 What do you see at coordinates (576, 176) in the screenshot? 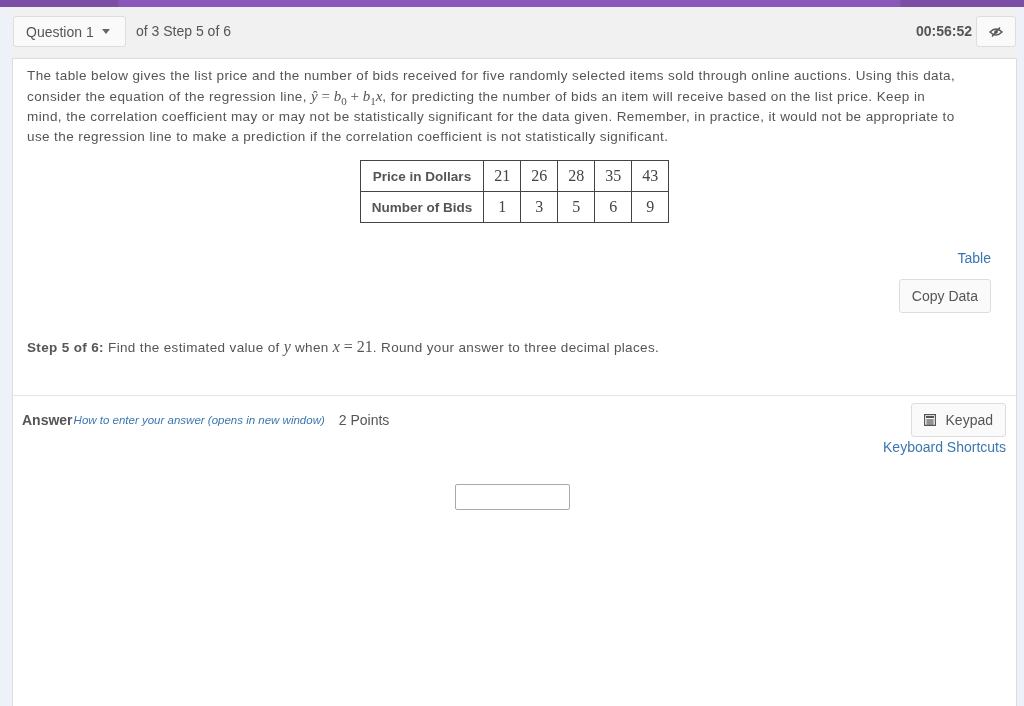
I see `table-cell: 28` at bounding box center [576, 176].